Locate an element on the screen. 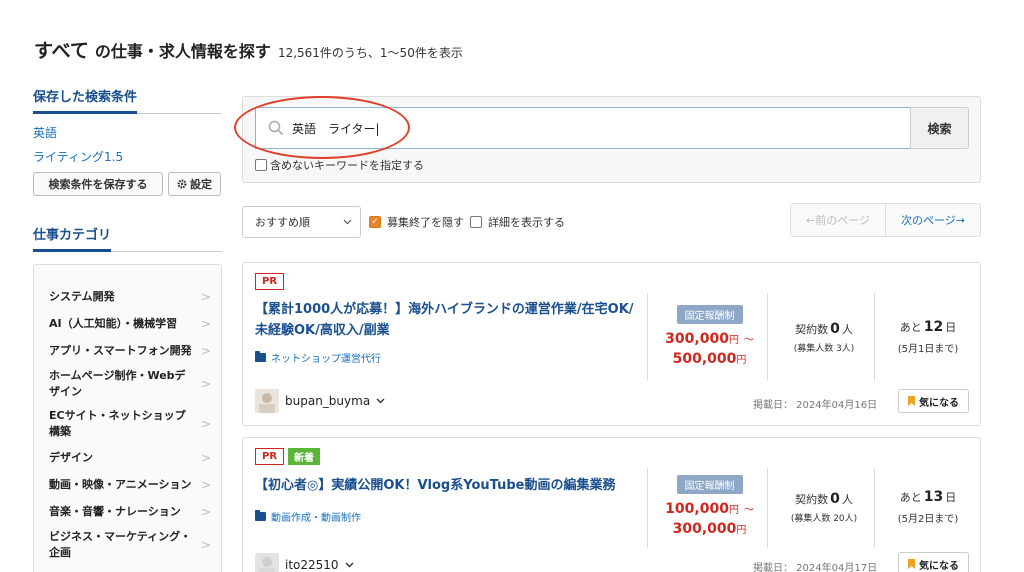  job-category: ネットショップ運営代行 is located at coordinates (318, 357).